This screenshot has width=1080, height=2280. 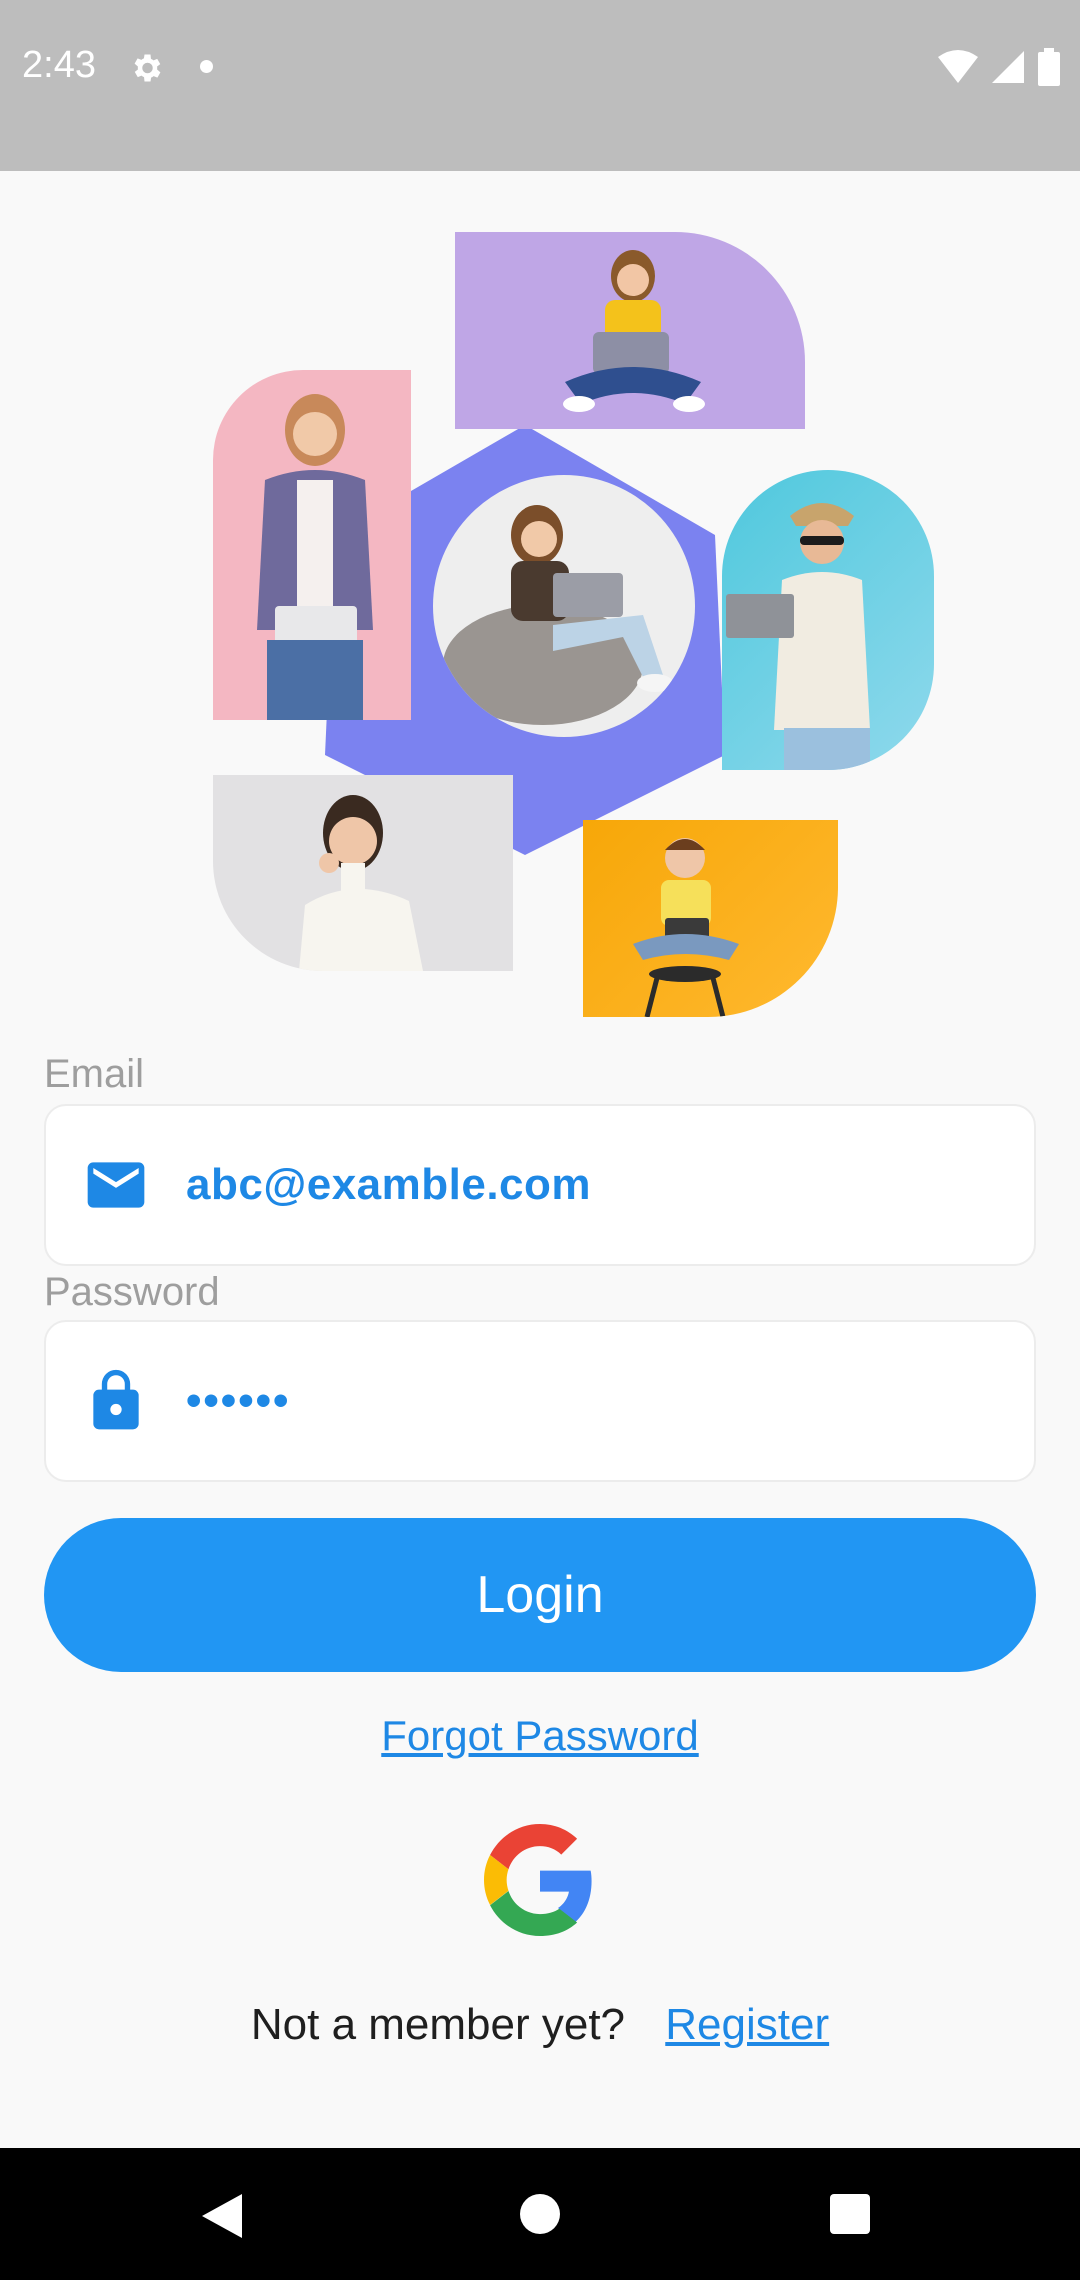 What do you see at coordinates (132, 1292) in the screenshot?
I see `password-label: Password` at bounding box center [132, 1292].